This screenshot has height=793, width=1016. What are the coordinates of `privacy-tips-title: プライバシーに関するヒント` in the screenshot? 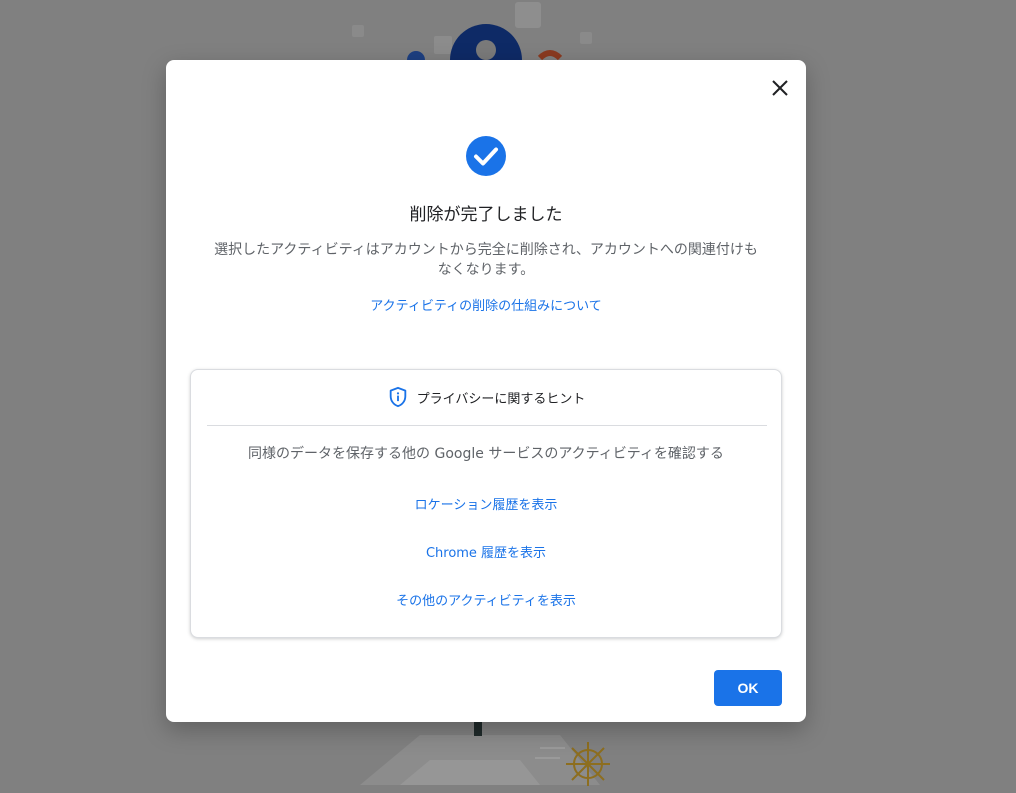 It's located at (501, 399).